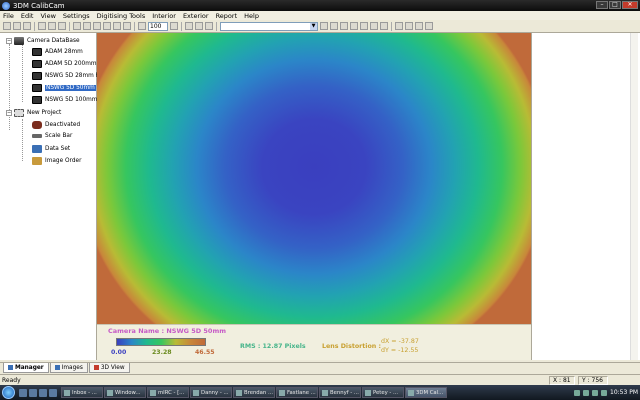  I want to click on tree-guide-line, so click(9, 87).